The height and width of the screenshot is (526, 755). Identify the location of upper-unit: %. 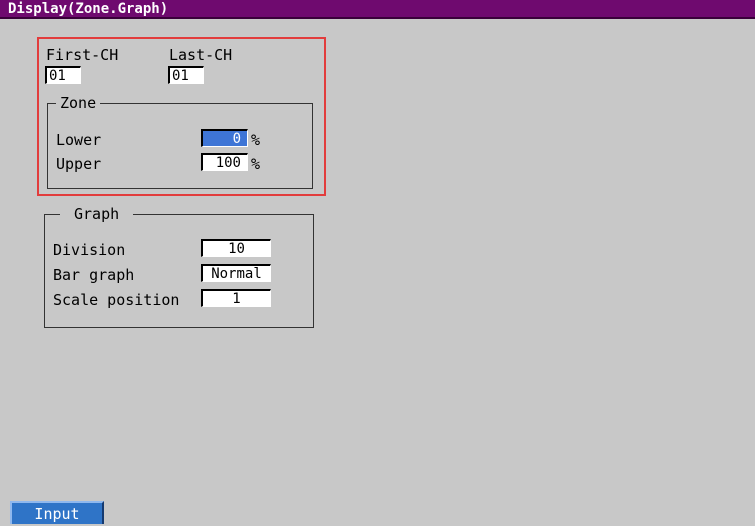
(256, 164).